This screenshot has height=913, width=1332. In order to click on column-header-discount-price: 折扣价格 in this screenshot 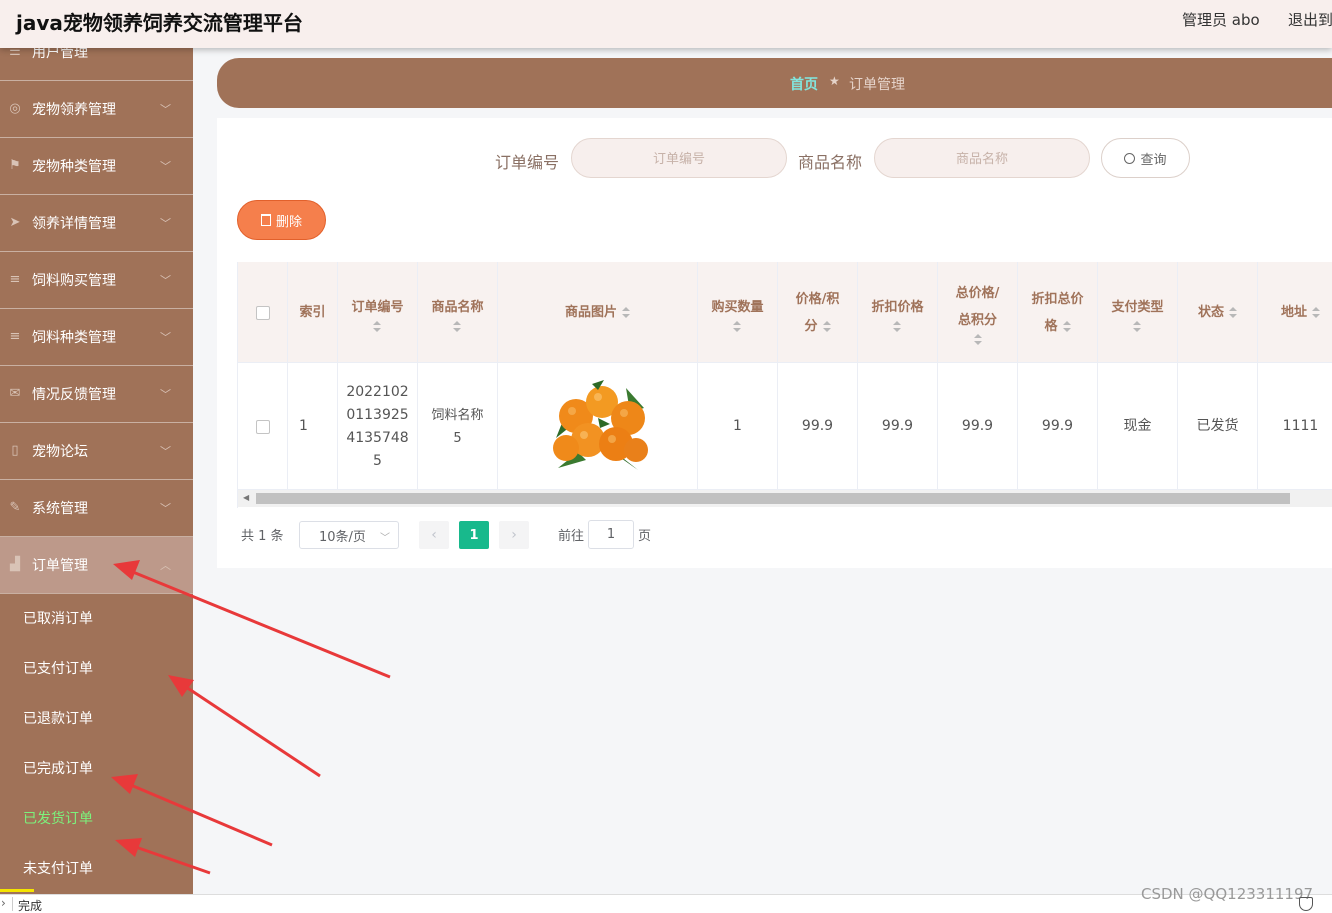, I will do `click(898, 312)`.